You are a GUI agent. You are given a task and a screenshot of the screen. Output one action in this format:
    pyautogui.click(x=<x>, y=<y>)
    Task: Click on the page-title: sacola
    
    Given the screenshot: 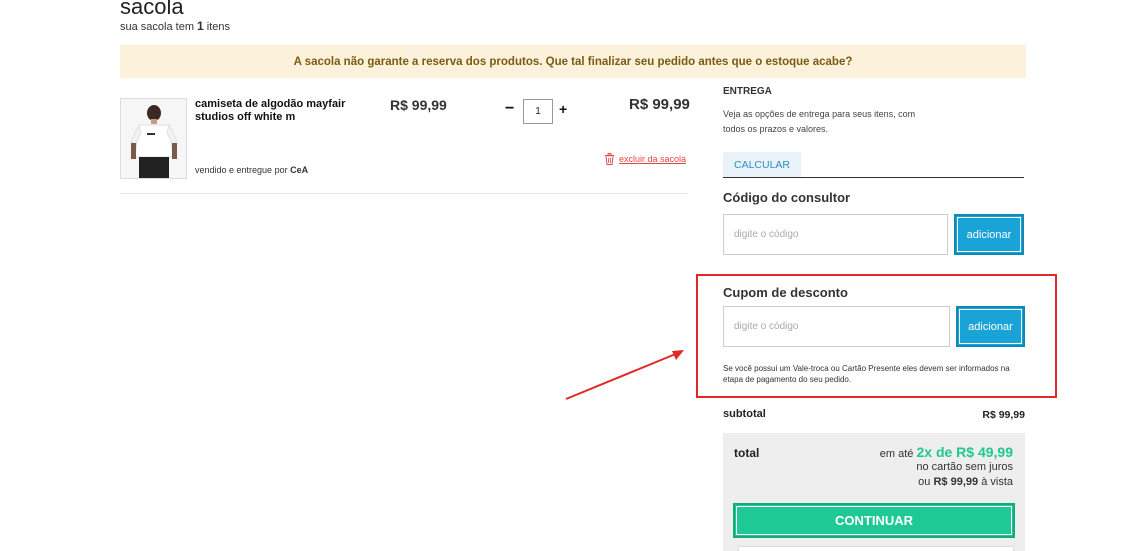 What is the action you would take?
    pyautogui.click(x=152, y=9)
    